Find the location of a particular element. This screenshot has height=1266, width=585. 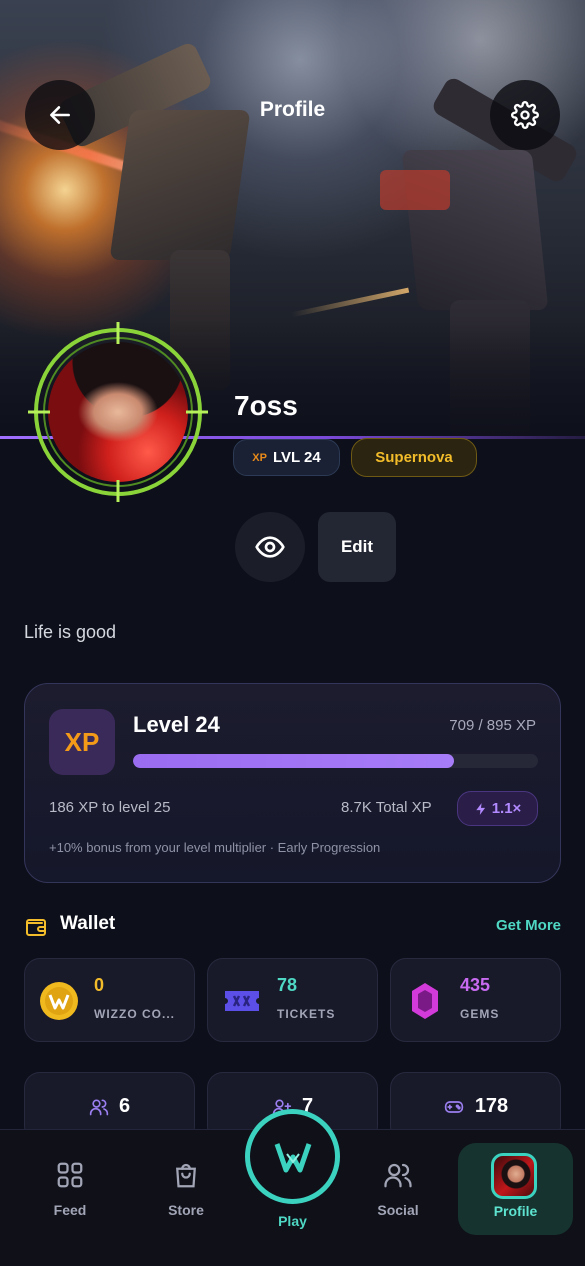

gamepad-icon is located at coordinates (453, 1106).